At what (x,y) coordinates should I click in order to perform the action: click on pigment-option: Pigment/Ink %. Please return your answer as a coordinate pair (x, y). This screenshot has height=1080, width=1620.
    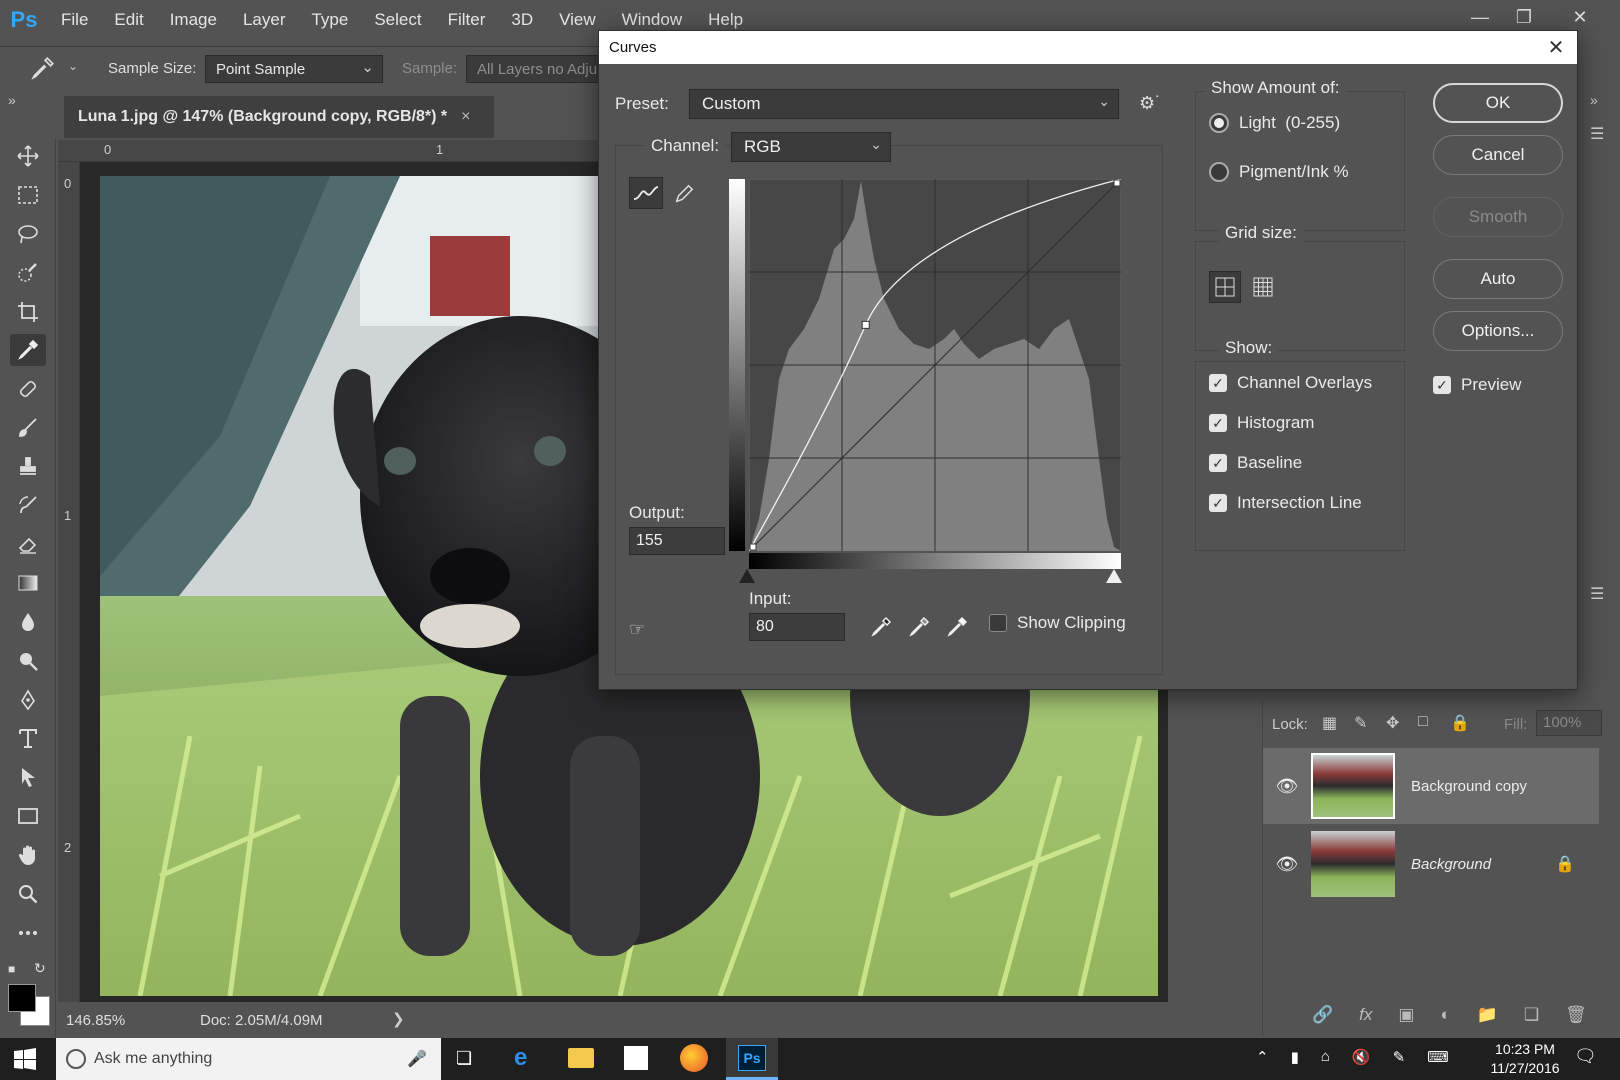
    Looking at the image, I should click on (1279, 172).